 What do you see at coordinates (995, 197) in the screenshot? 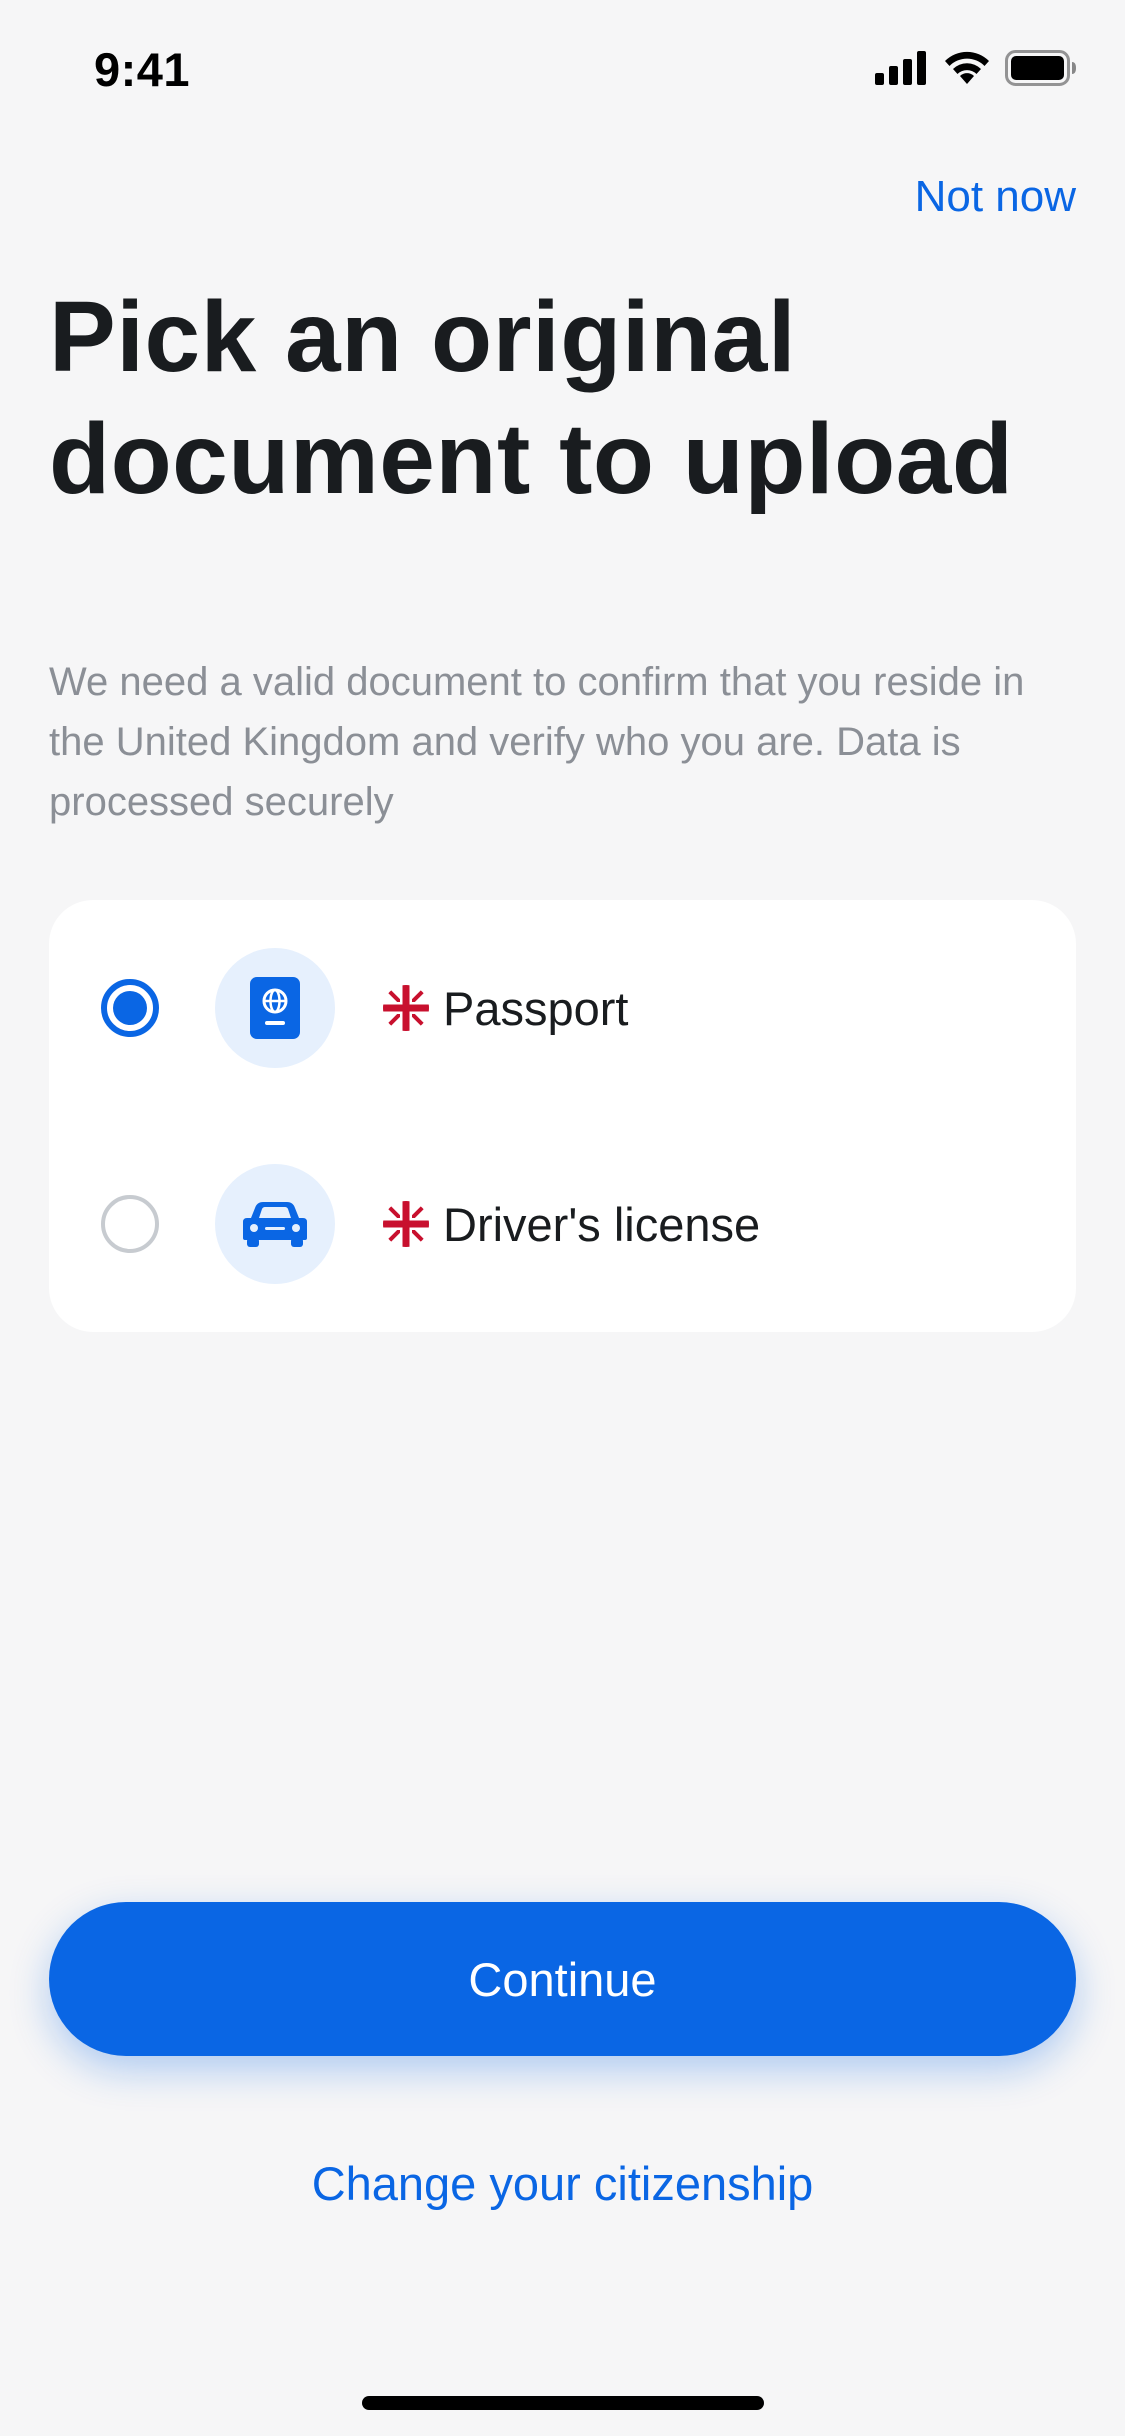
I see `not-now-button: Not now` at bounding box center [995, 197].